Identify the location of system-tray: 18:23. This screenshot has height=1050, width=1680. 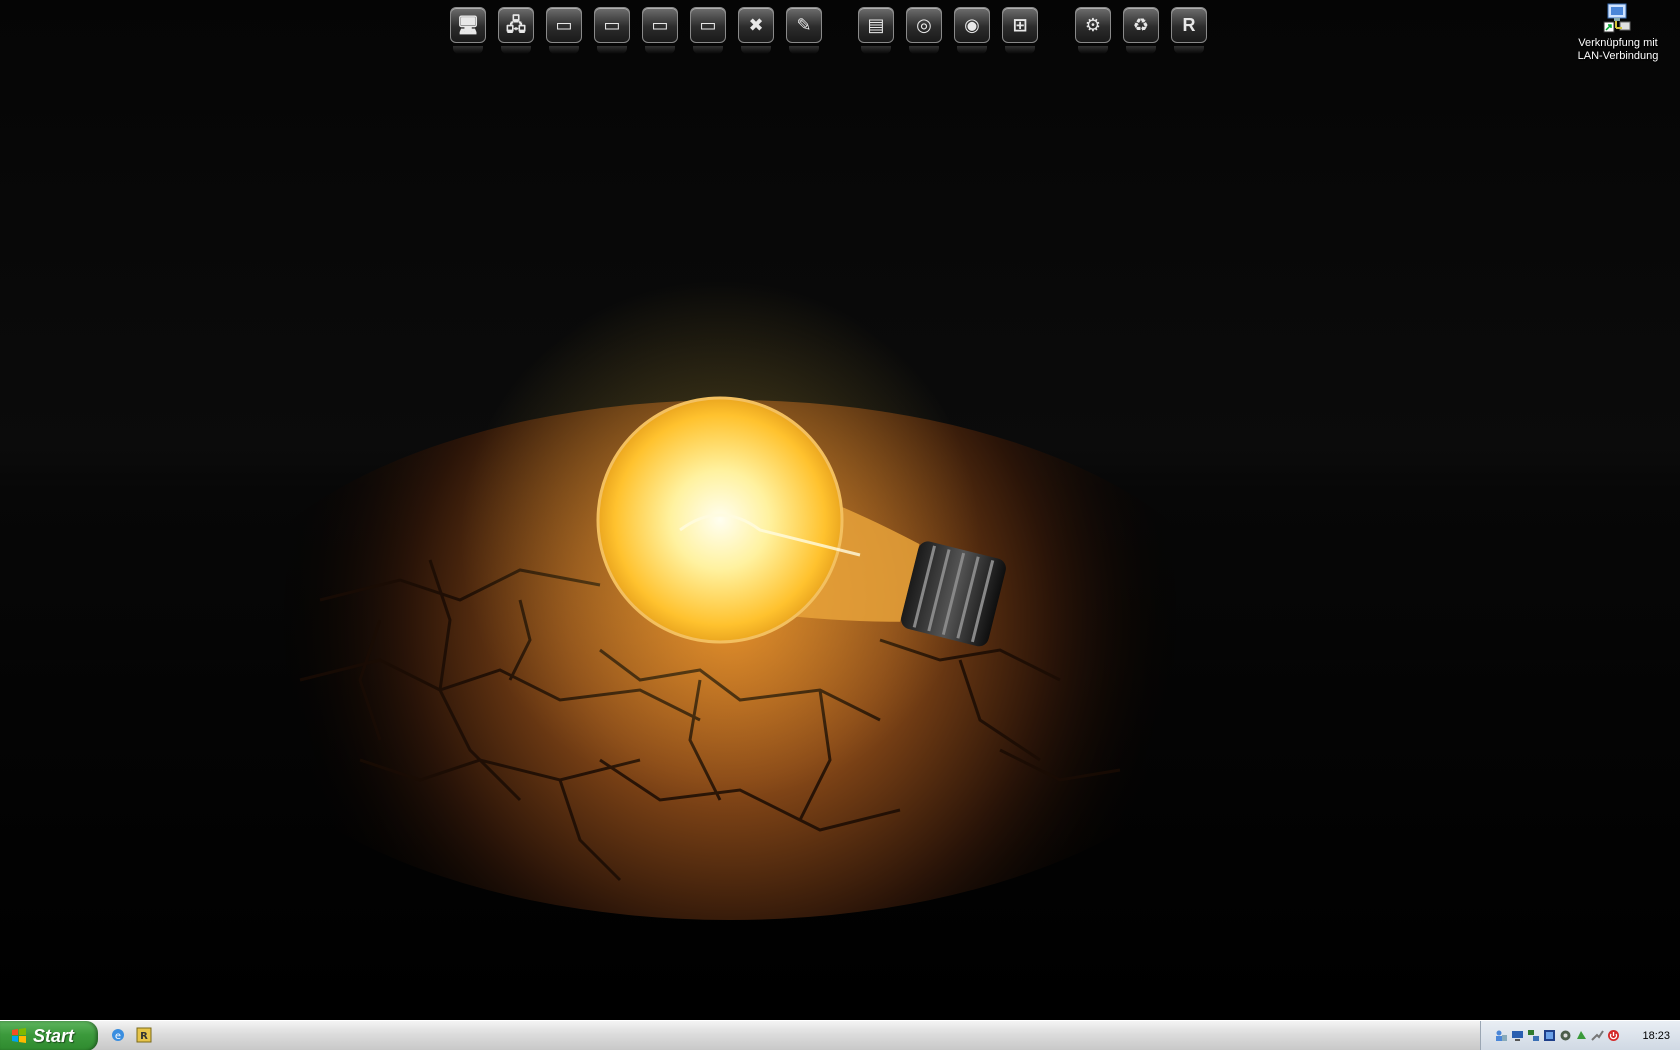
(1580, 1035).